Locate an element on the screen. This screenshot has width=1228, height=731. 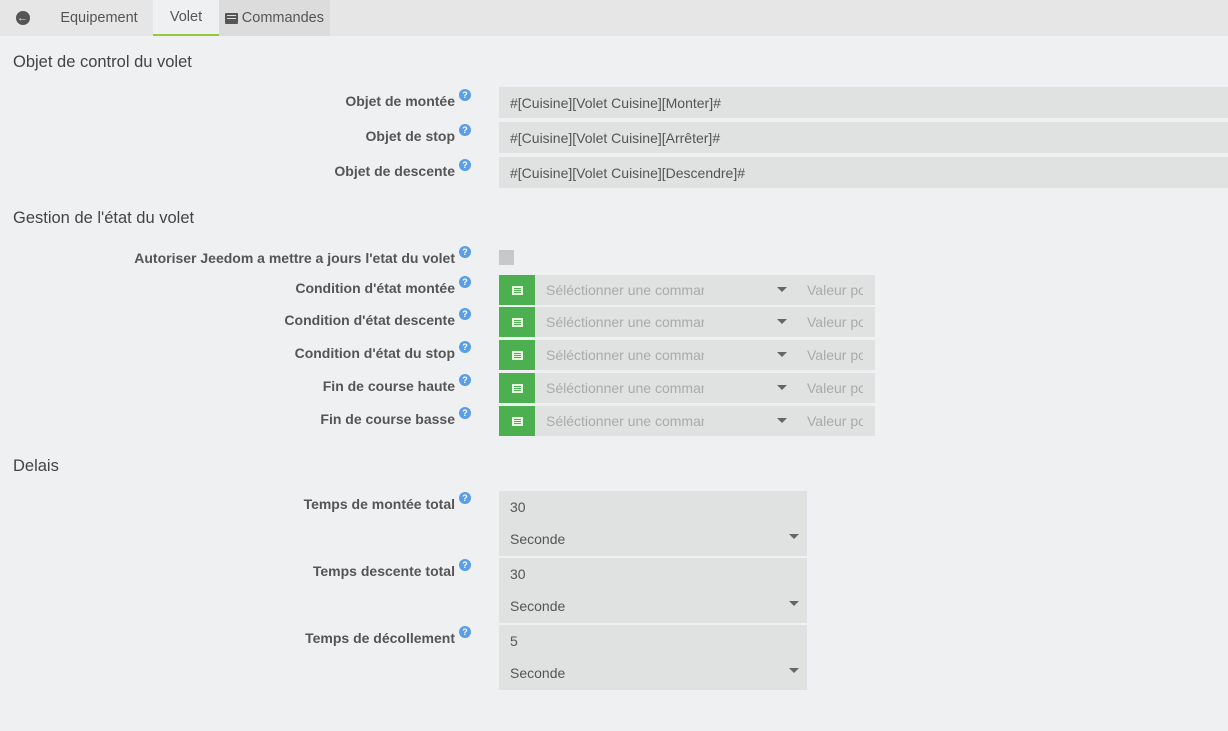
control-label: Objet de stop is located at coordinates (410, 136).